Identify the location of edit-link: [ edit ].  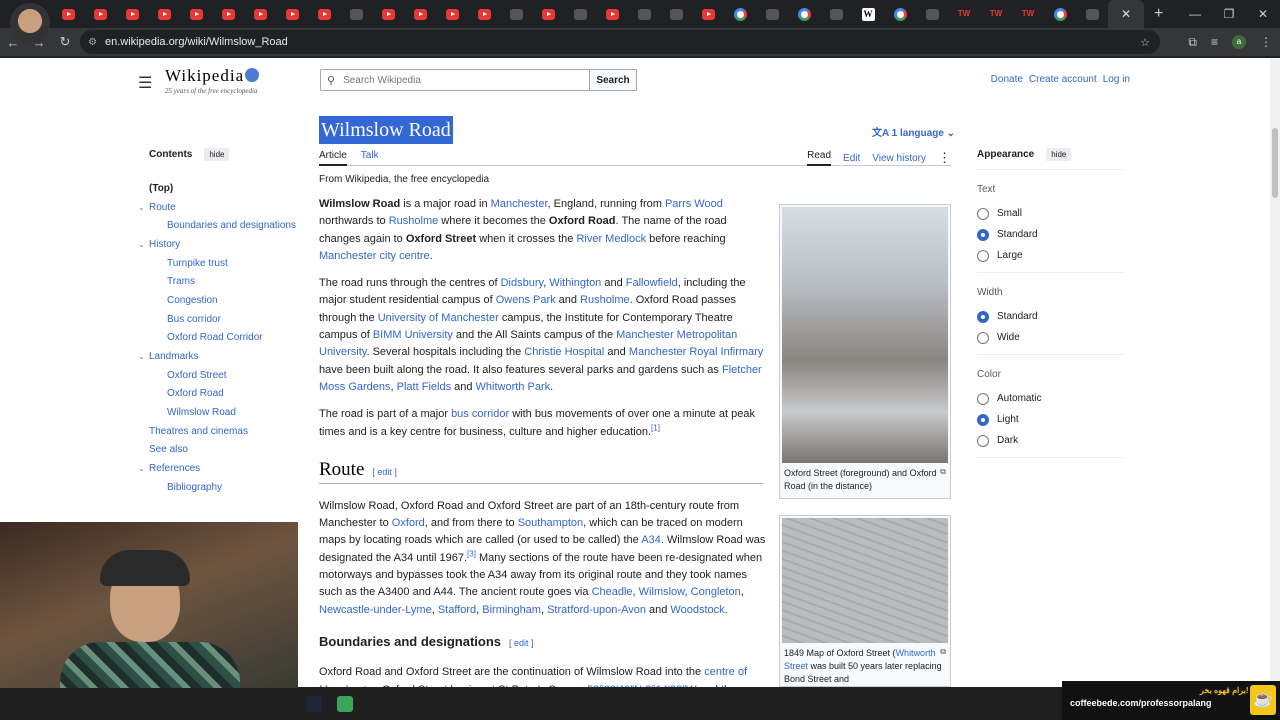
(521, 643).